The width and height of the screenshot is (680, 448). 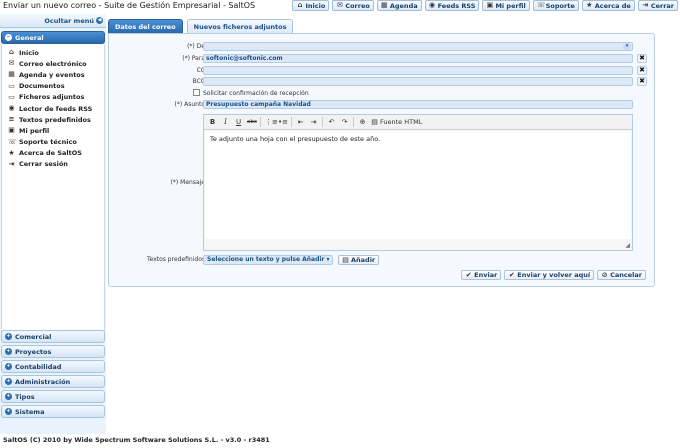 I want to click on top-about-button: ★ Acerca de, so click(x=608, y=5).